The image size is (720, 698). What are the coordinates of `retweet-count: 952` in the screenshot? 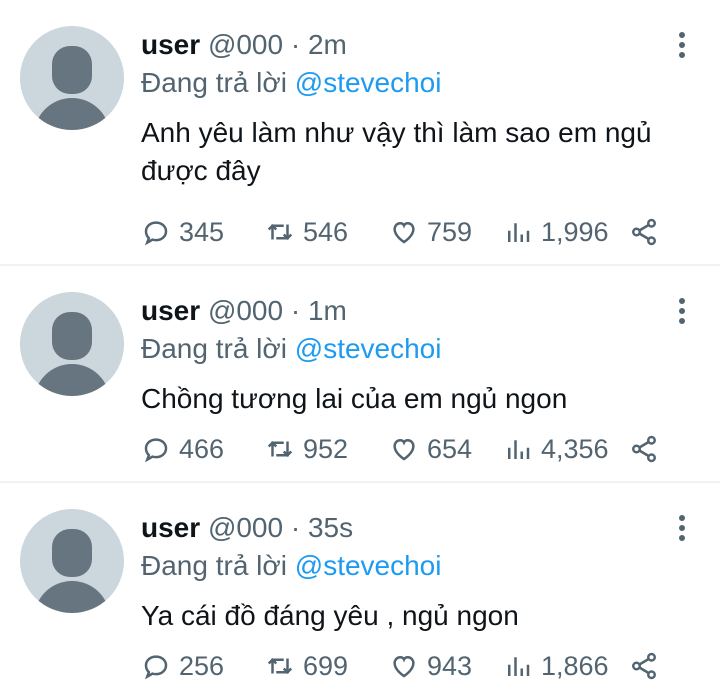 It's located at (326, 448).